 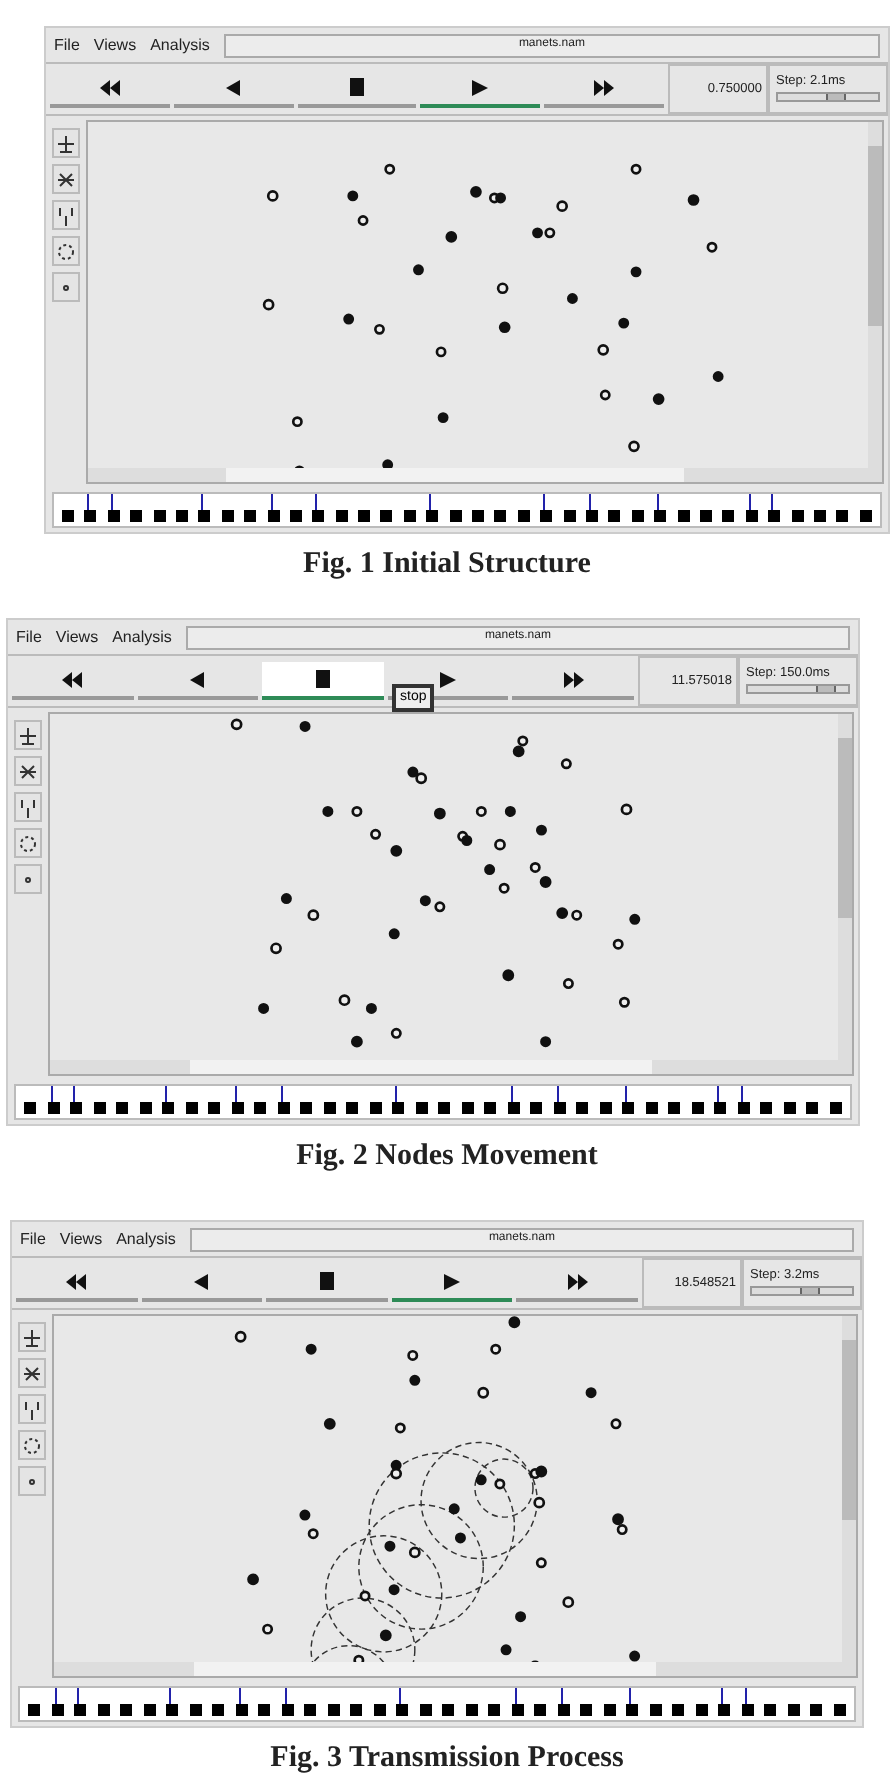 I want to click on figure-caption: Fig. 3 Transmission Process, so click(x=447, y=1759).